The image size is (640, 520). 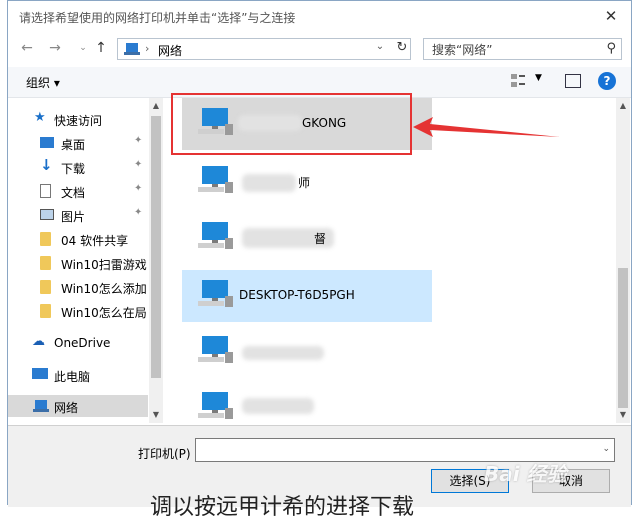 I want to click on star-icon: ★, so click(x=40, y=117).